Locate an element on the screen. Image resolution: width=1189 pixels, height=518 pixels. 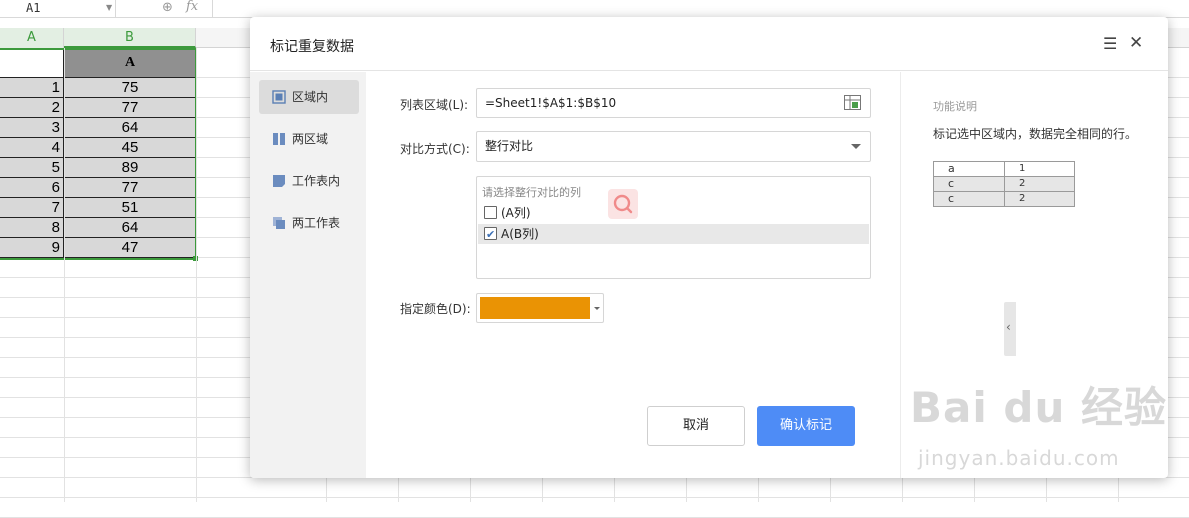
dialog-header: 标记重复数据 ☰ ✕ is located at coordinates (709, 44).